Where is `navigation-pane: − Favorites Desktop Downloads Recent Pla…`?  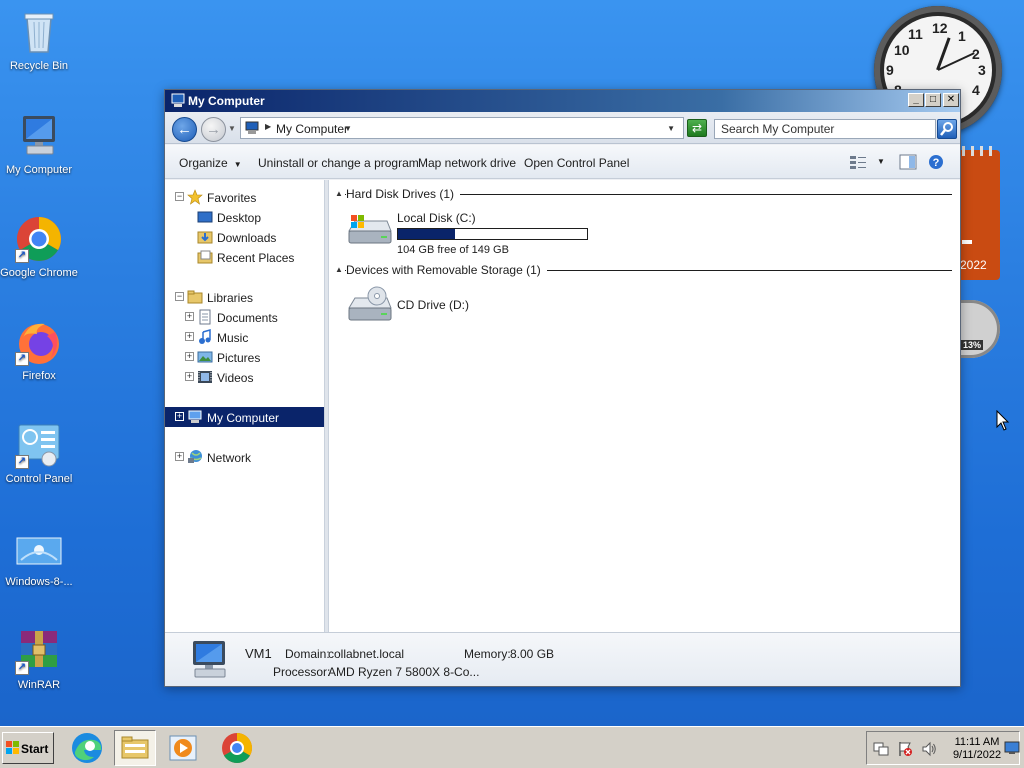
navigation-pane: − Favorites Desktop Downloads Recent Pla… is located at coordinates (246, 406).